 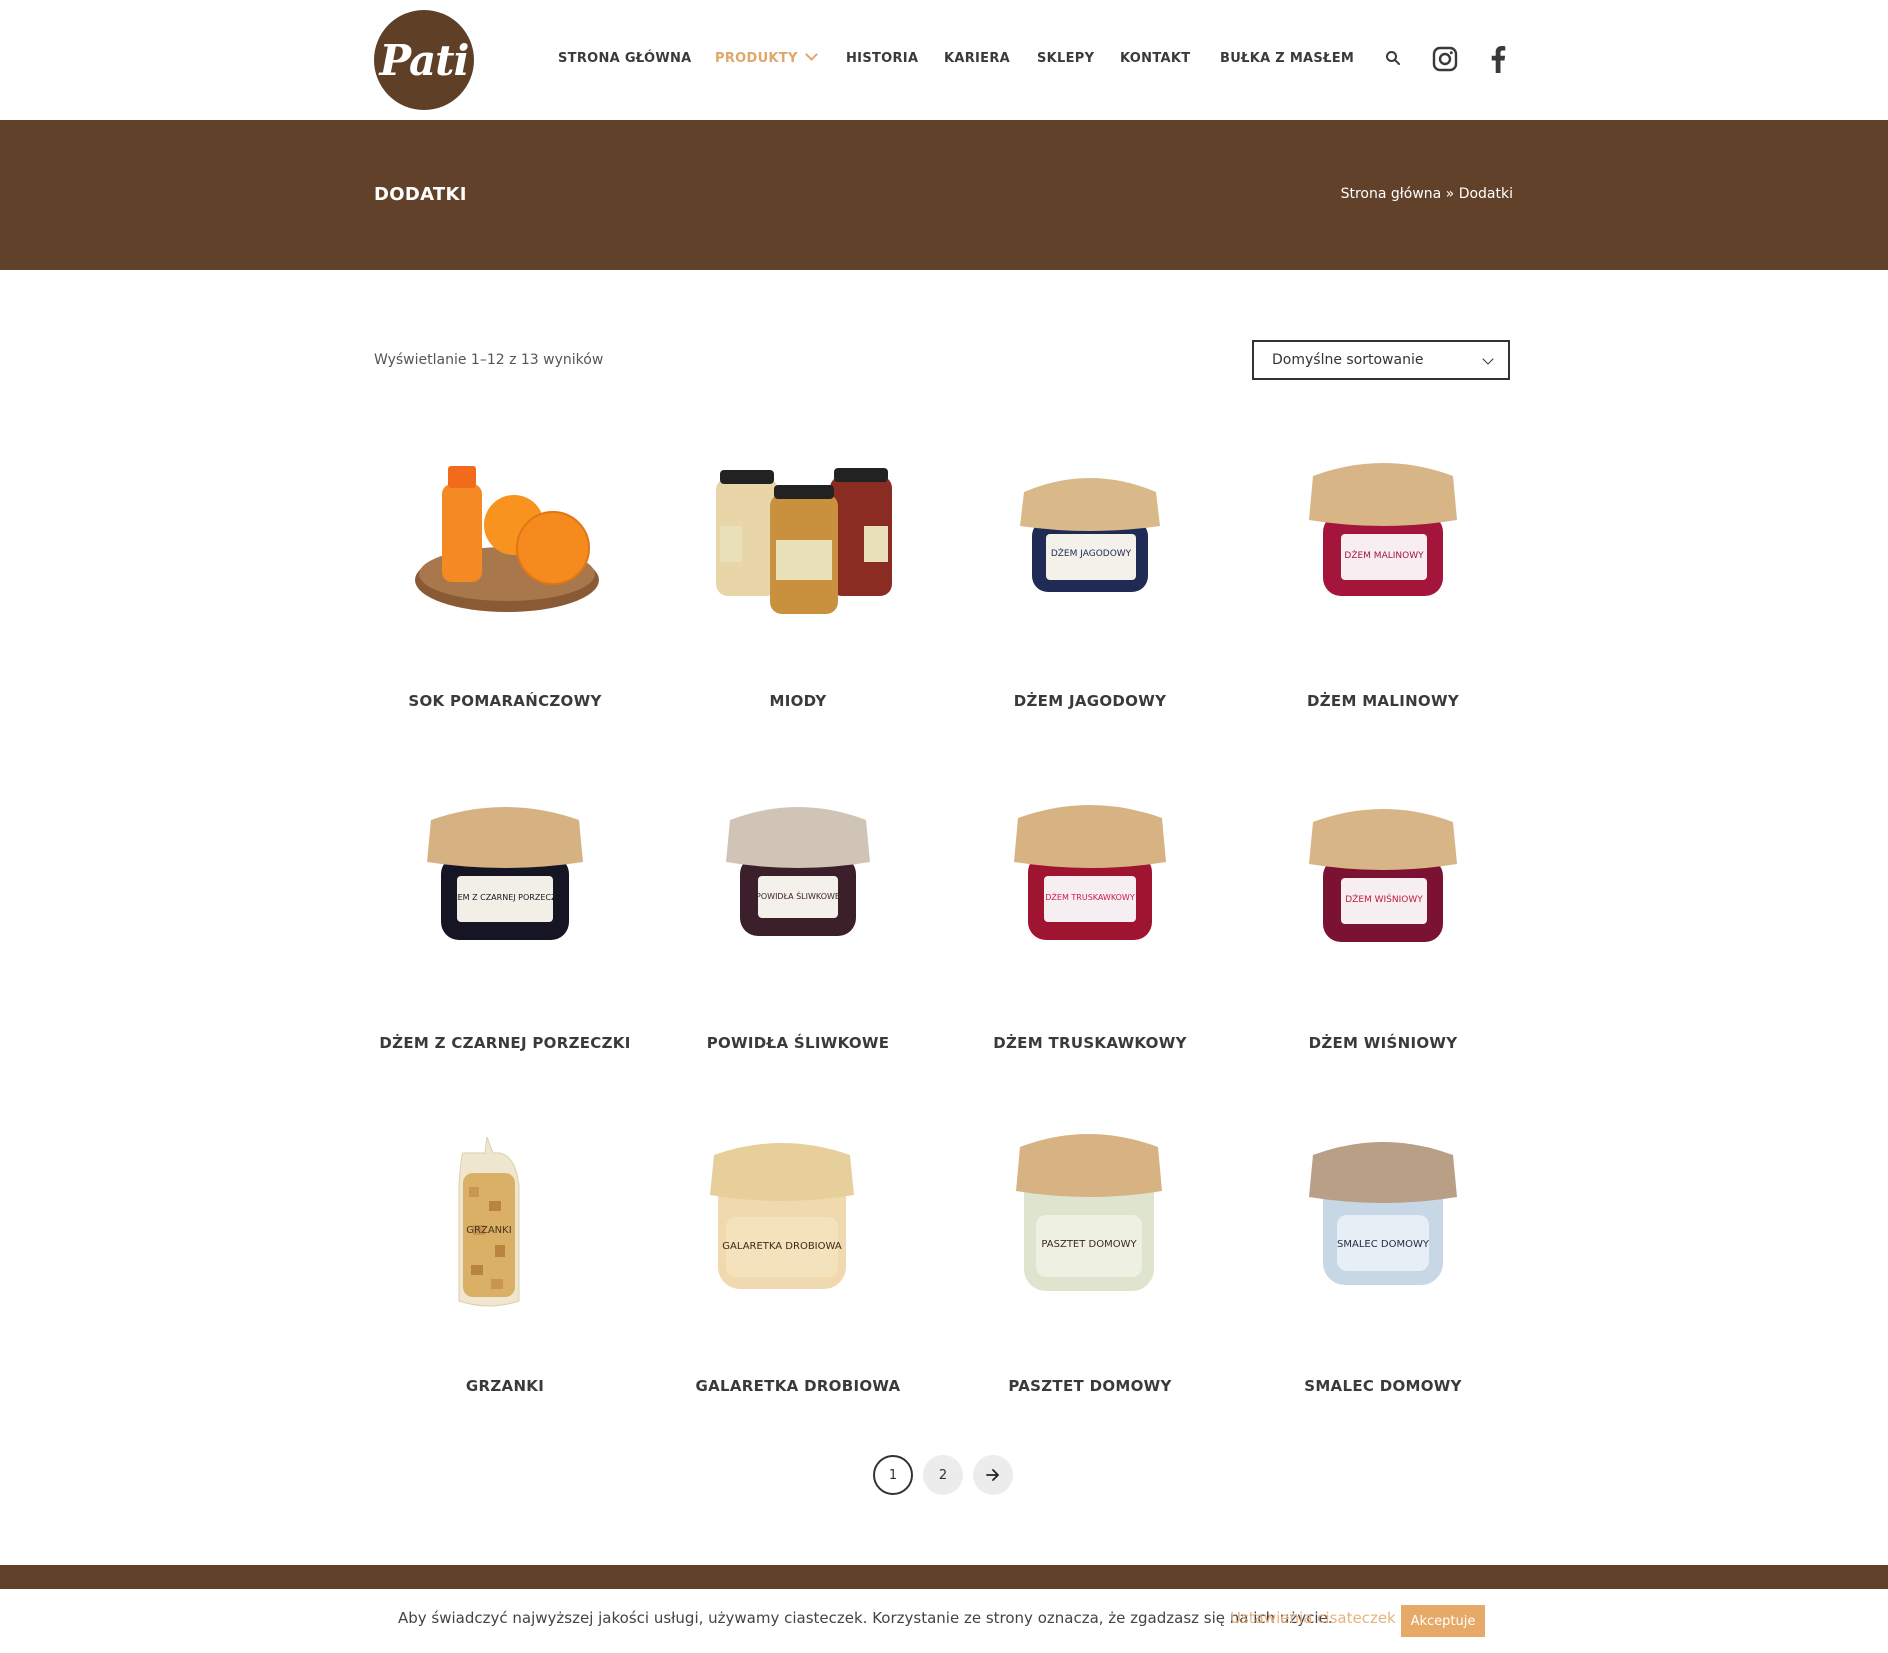 What do you see at coordinates (420, 194) in the screenshot?
I see `page-title: DODATKI` at bounding box center [420, 194].